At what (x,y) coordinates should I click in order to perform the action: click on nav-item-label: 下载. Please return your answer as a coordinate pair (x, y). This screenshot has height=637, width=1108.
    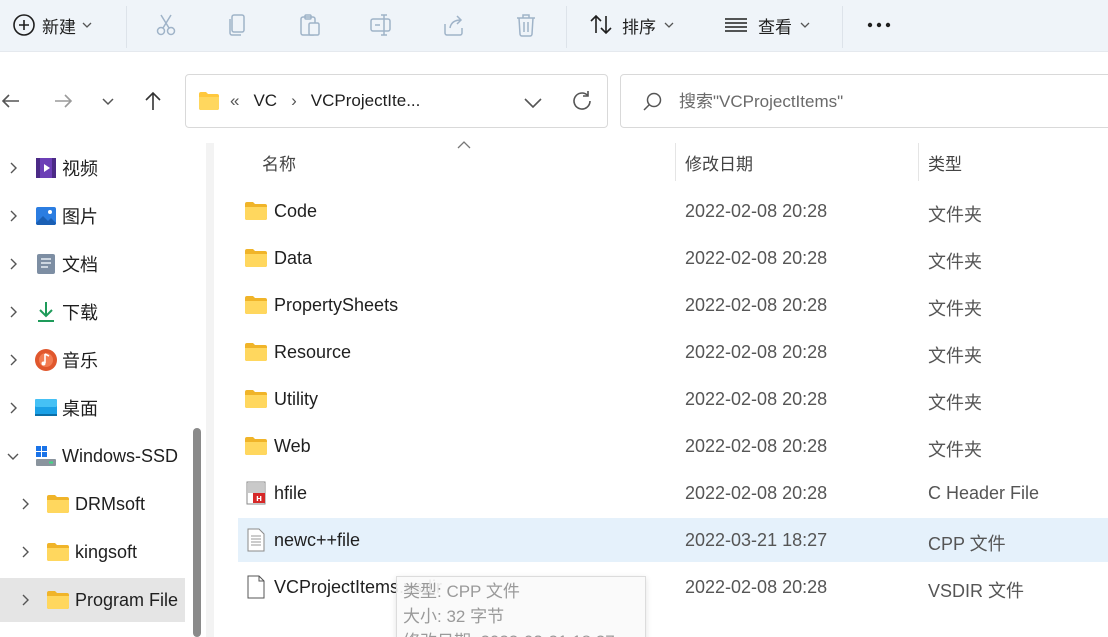
    Looking at the image, I should click on (80, 313).